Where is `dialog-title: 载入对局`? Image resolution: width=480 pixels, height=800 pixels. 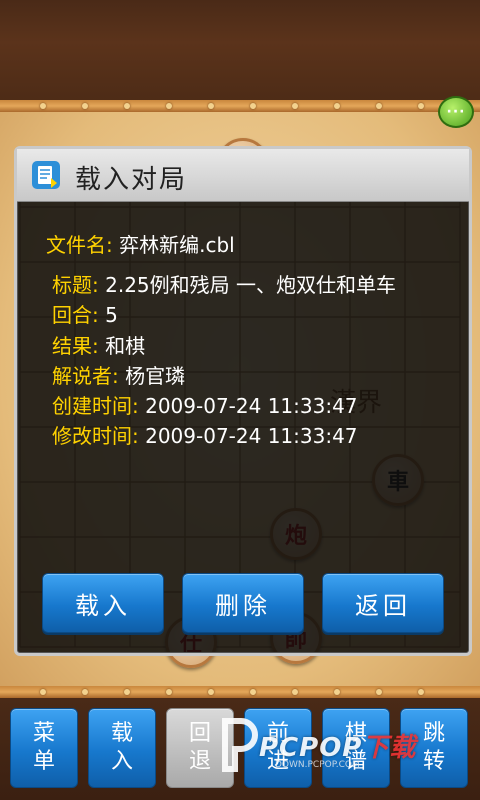
dialog-title: 载入对局 is located at coordinates (131, 180).